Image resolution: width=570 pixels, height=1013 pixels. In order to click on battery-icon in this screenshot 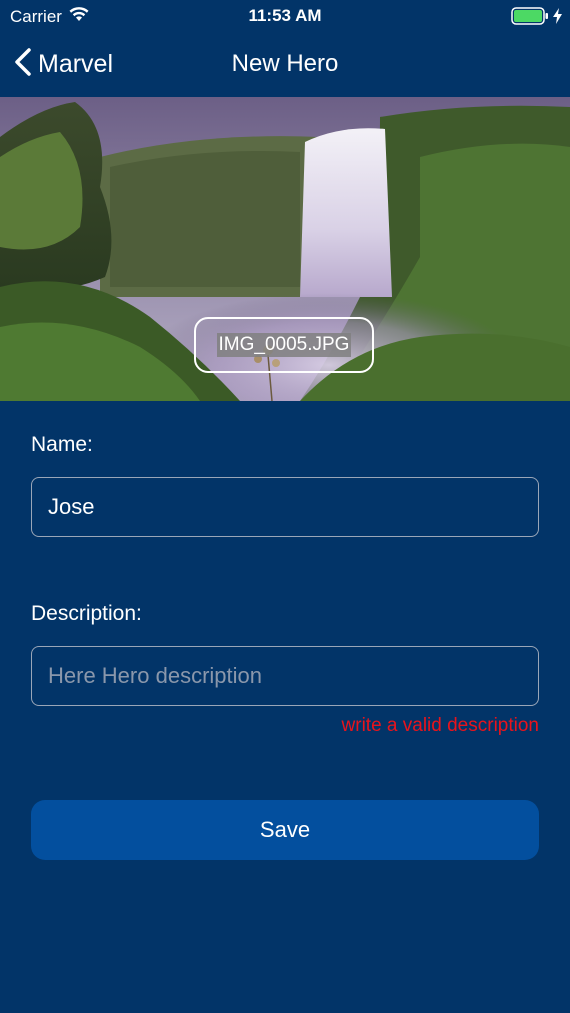, I will do `click(530, 18)`.